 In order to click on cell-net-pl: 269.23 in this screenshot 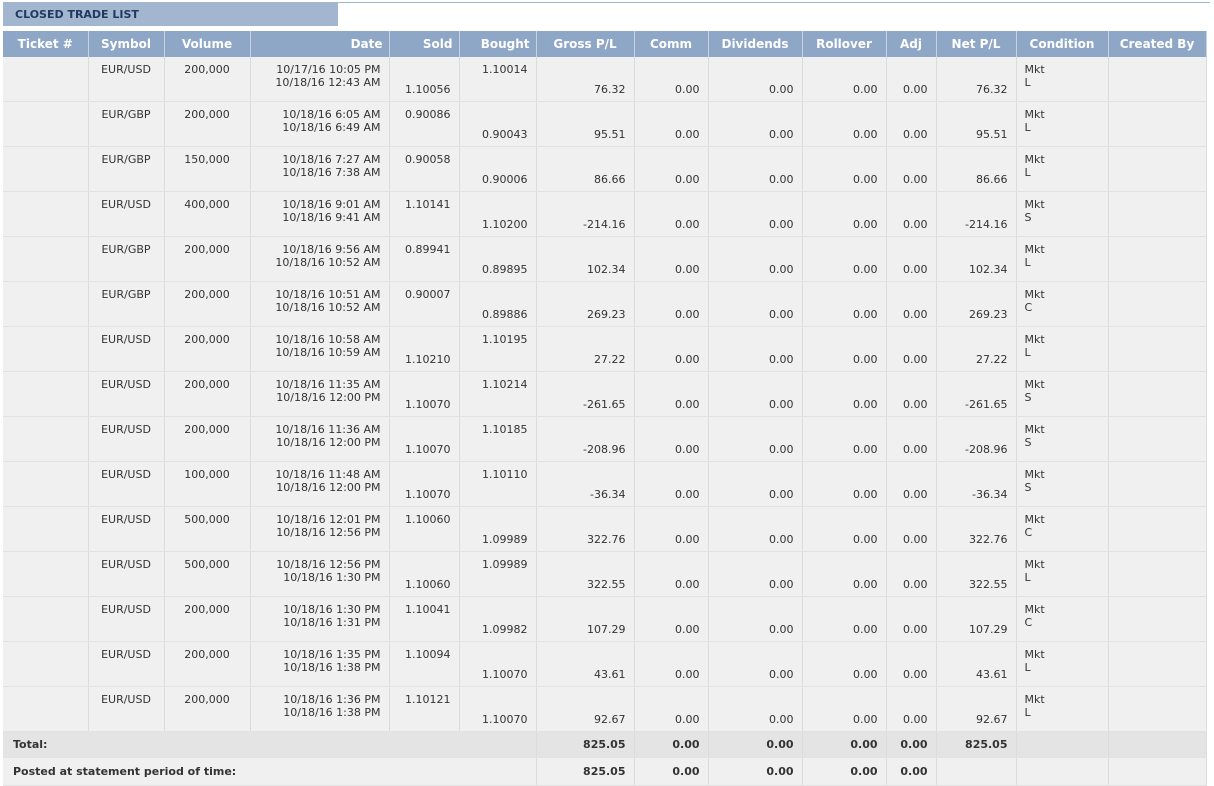, I will do `click(976, 304)`.